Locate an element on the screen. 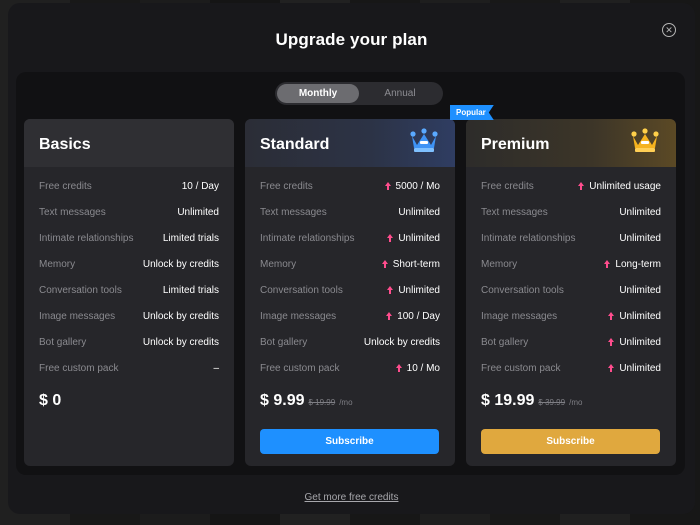  feature-row: Intimate relationships Limited trials is located at coordinates (129, 238).